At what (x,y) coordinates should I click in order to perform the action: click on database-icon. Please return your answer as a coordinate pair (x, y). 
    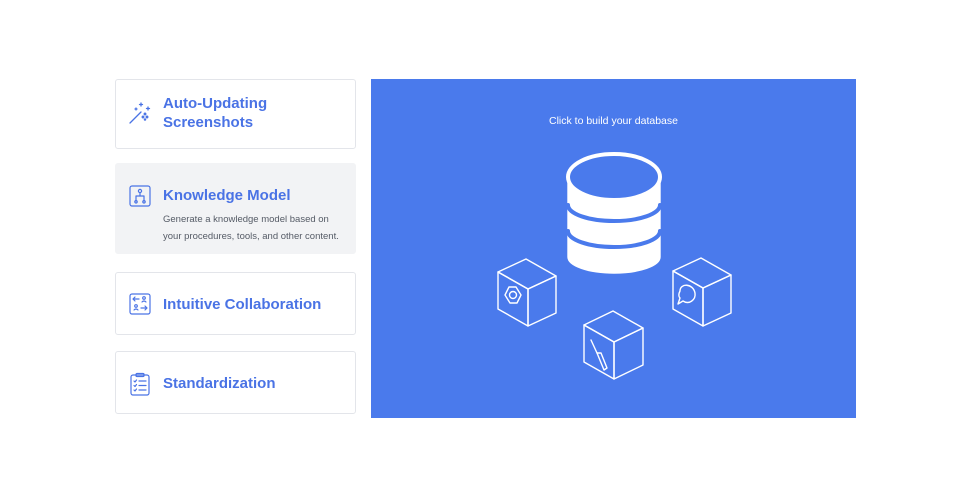
    Looking at the image, I should click on (614, 213).